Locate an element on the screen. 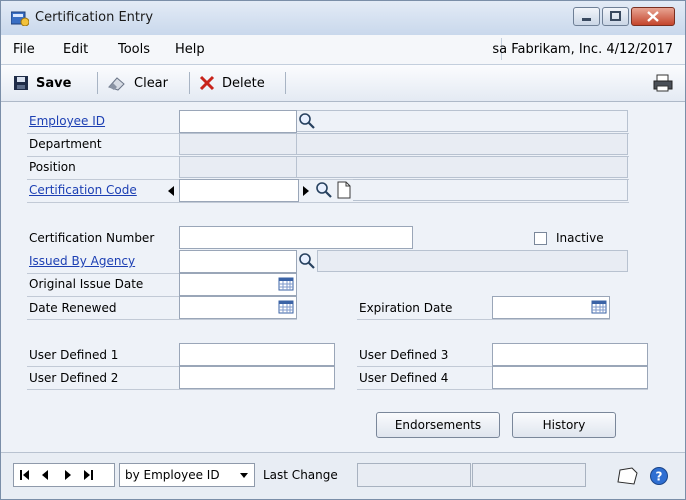  department-label: Department is located at coordinates (65, 144).